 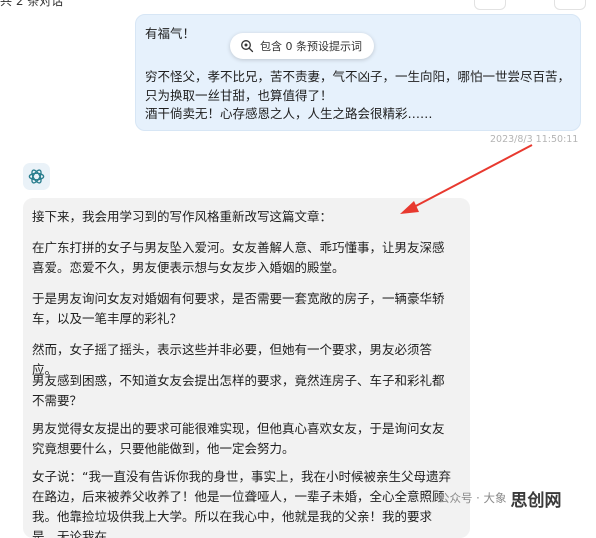 What do you see at coordinates (536, 500) in the screenshot?
I see `watermark-brand: 思创网` at bounding box center [536, 500].